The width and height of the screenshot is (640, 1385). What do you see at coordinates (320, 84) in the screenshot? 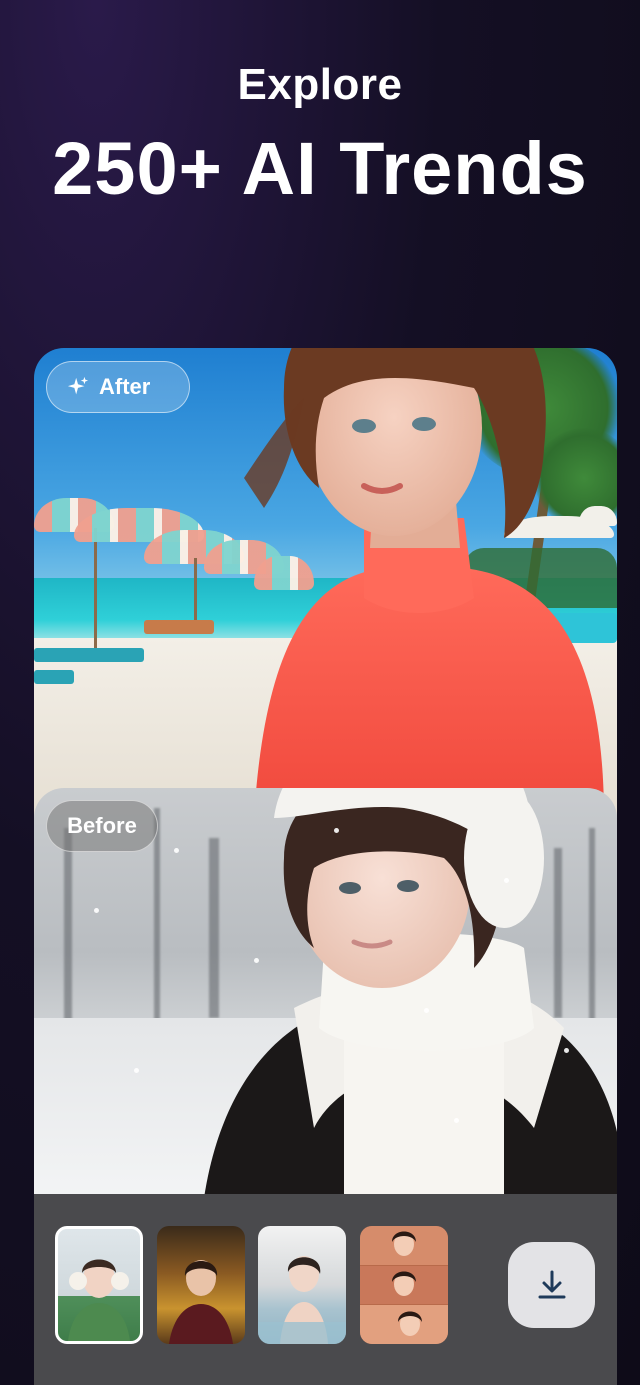
I see `header-subtitle: Explore` at bounding box center [320, 84].